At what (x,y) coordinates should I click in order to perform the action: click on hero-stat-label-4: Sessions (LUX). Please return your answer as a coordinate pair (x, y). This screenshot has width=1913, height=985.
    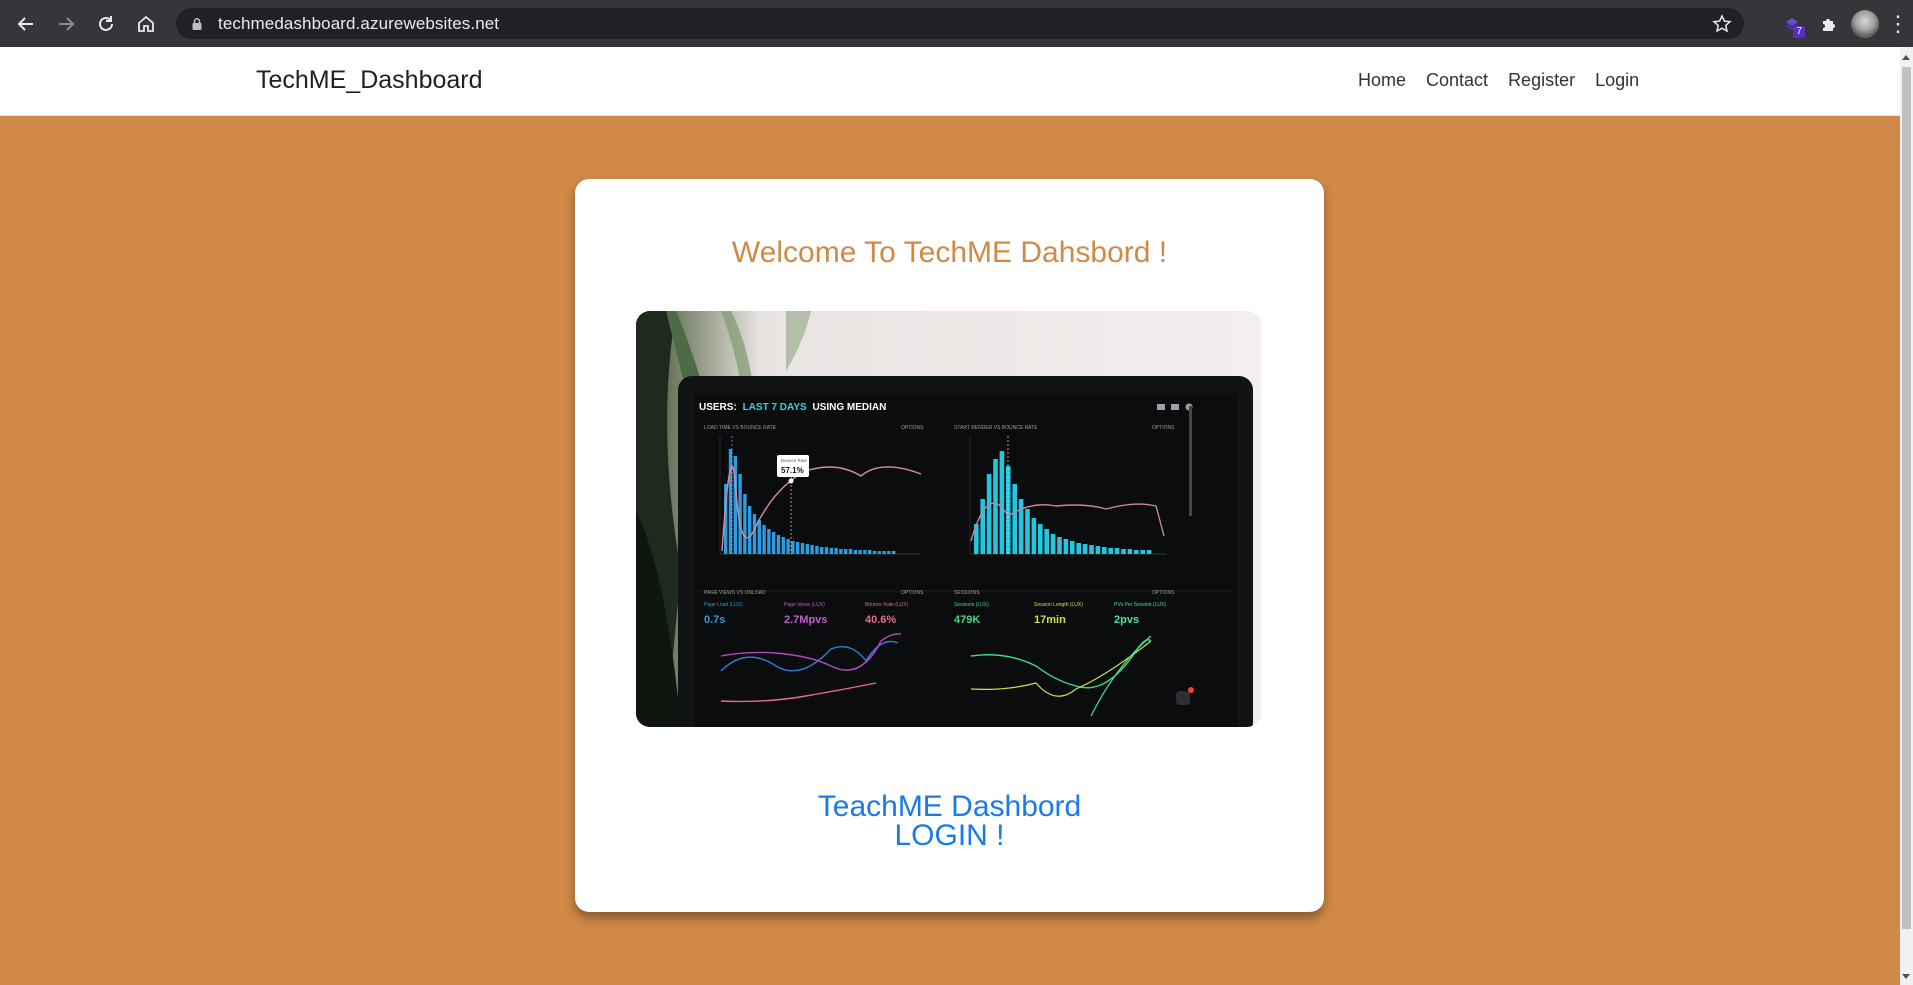
    Looking at the image, I should click on (971, 605).